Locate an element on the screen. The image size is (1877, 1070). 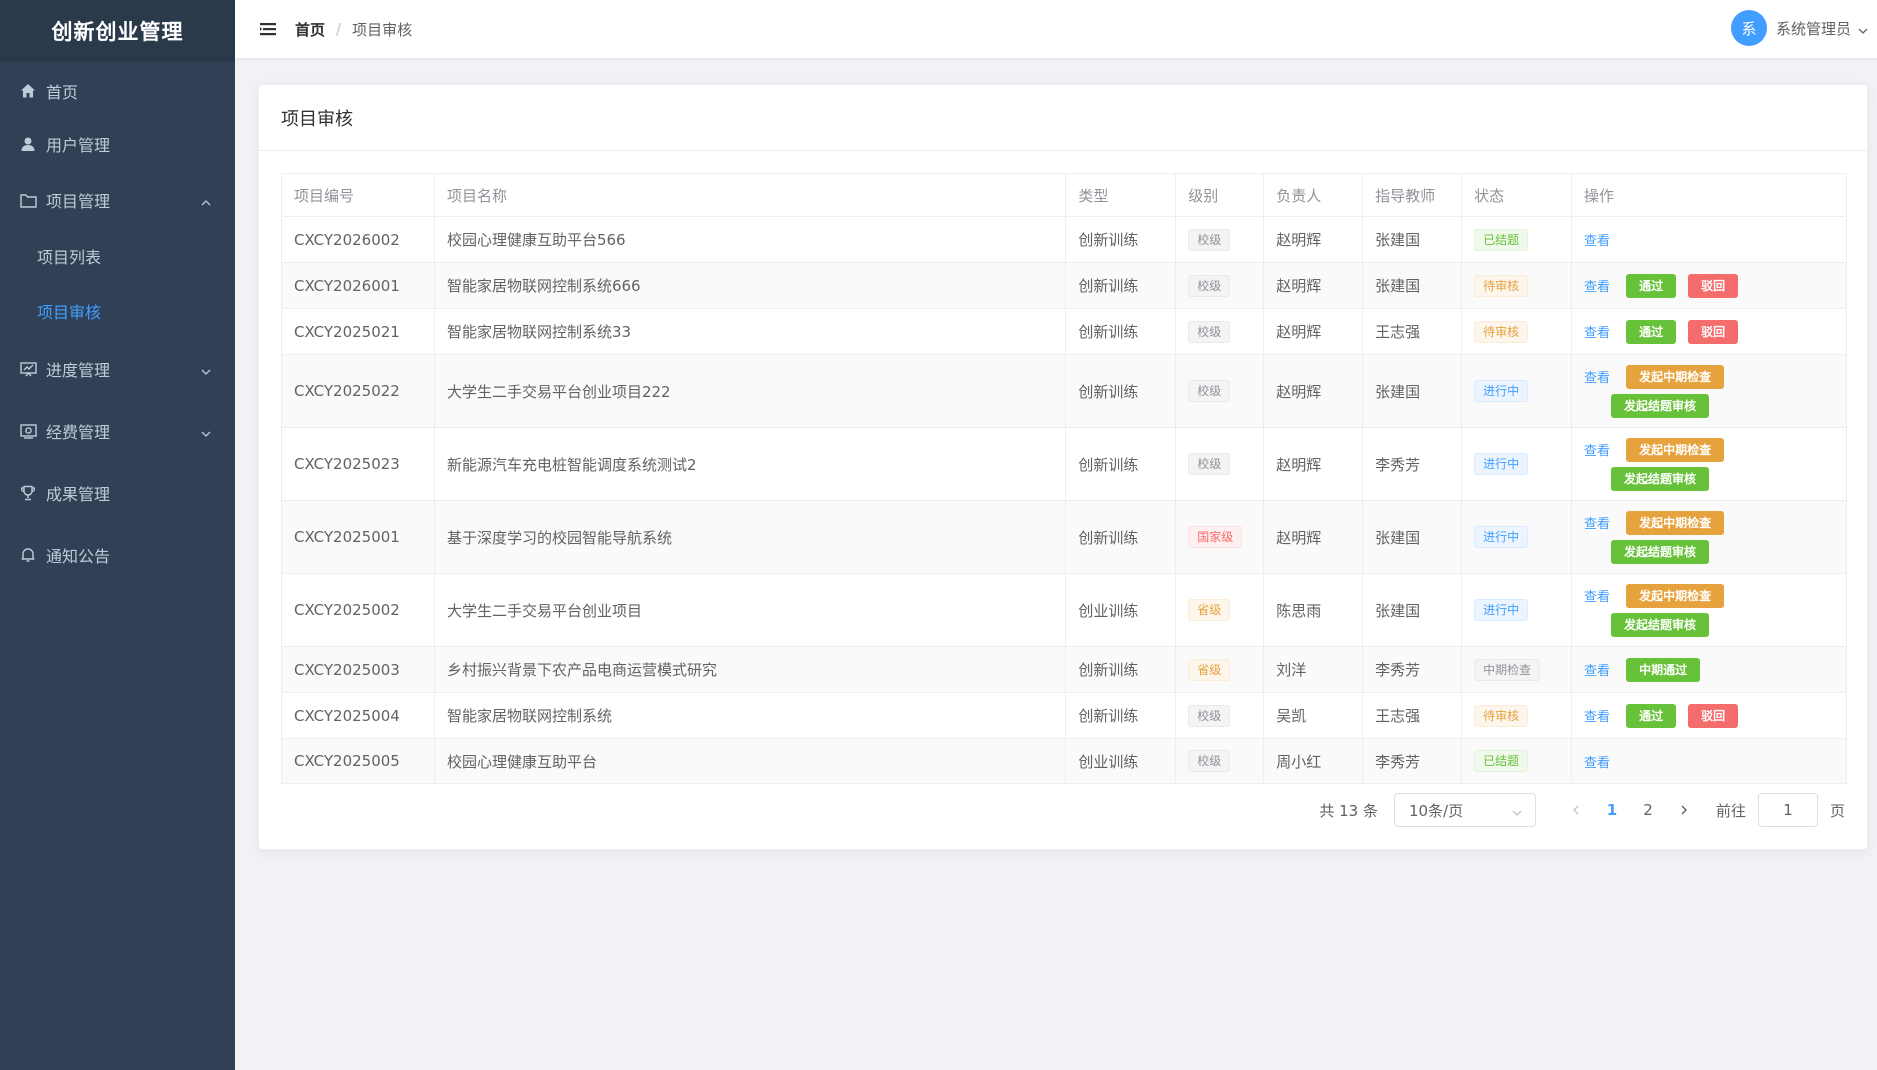
folder-icon is located at coordinates (28, 200).